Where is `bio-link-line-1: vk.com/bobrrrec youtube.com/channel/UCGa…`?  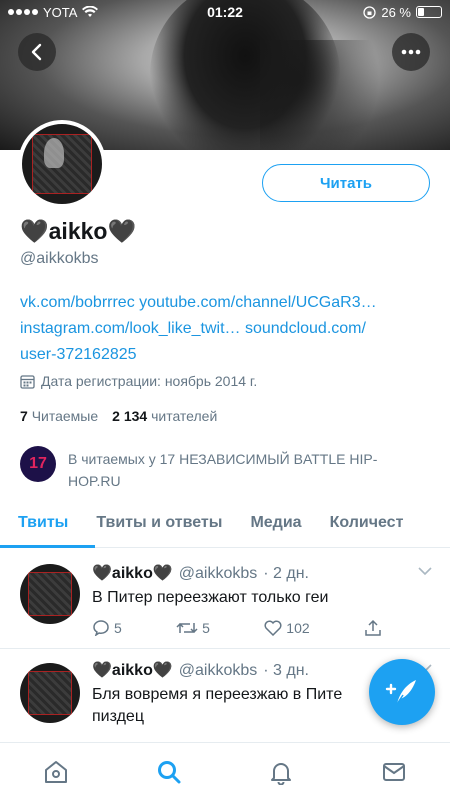 bio-link-line-1: vk.com/bobrrrec youtube.com/channel/UCGa… is located at coordinates (230, 303).